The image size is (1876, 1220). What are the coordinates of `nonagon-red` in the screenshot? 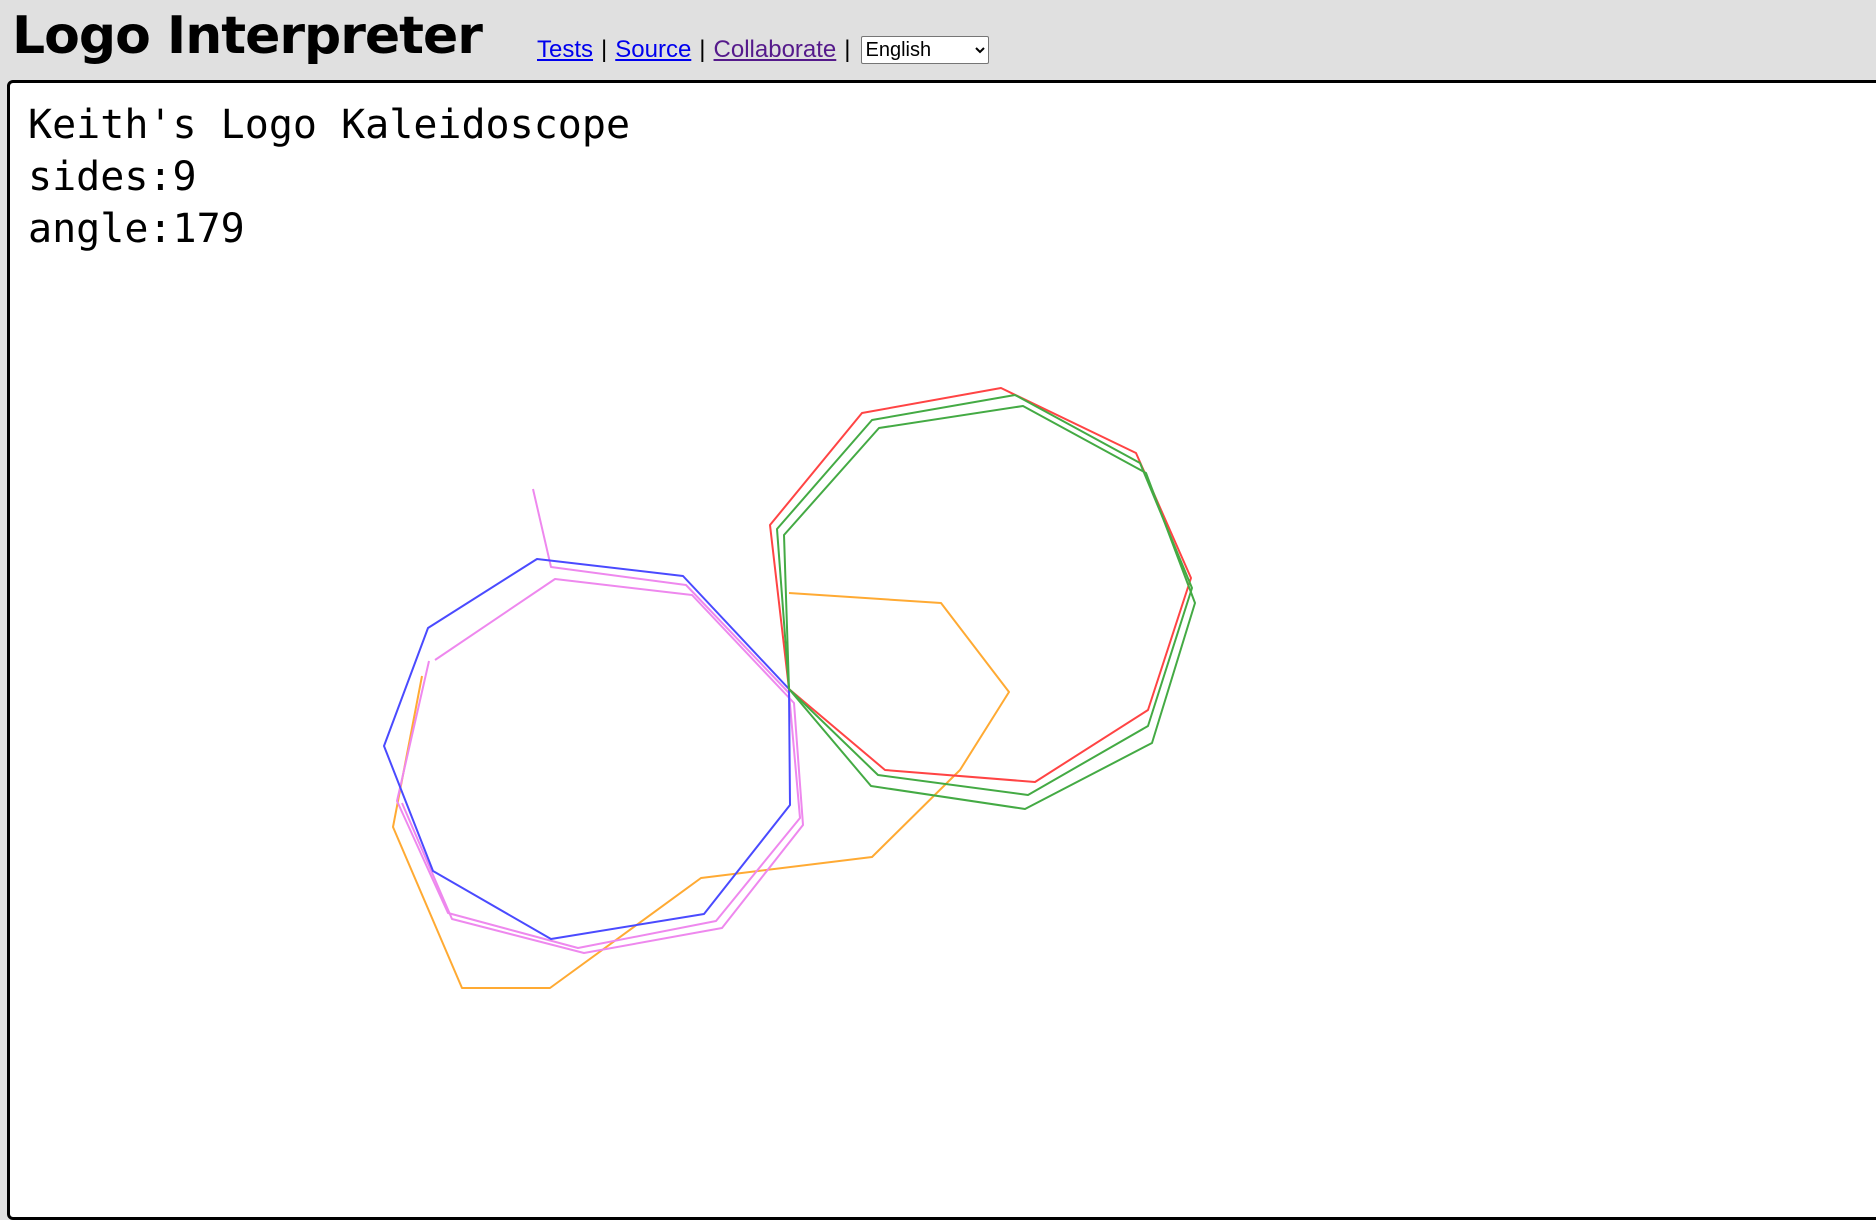 It's located at (980, 585).